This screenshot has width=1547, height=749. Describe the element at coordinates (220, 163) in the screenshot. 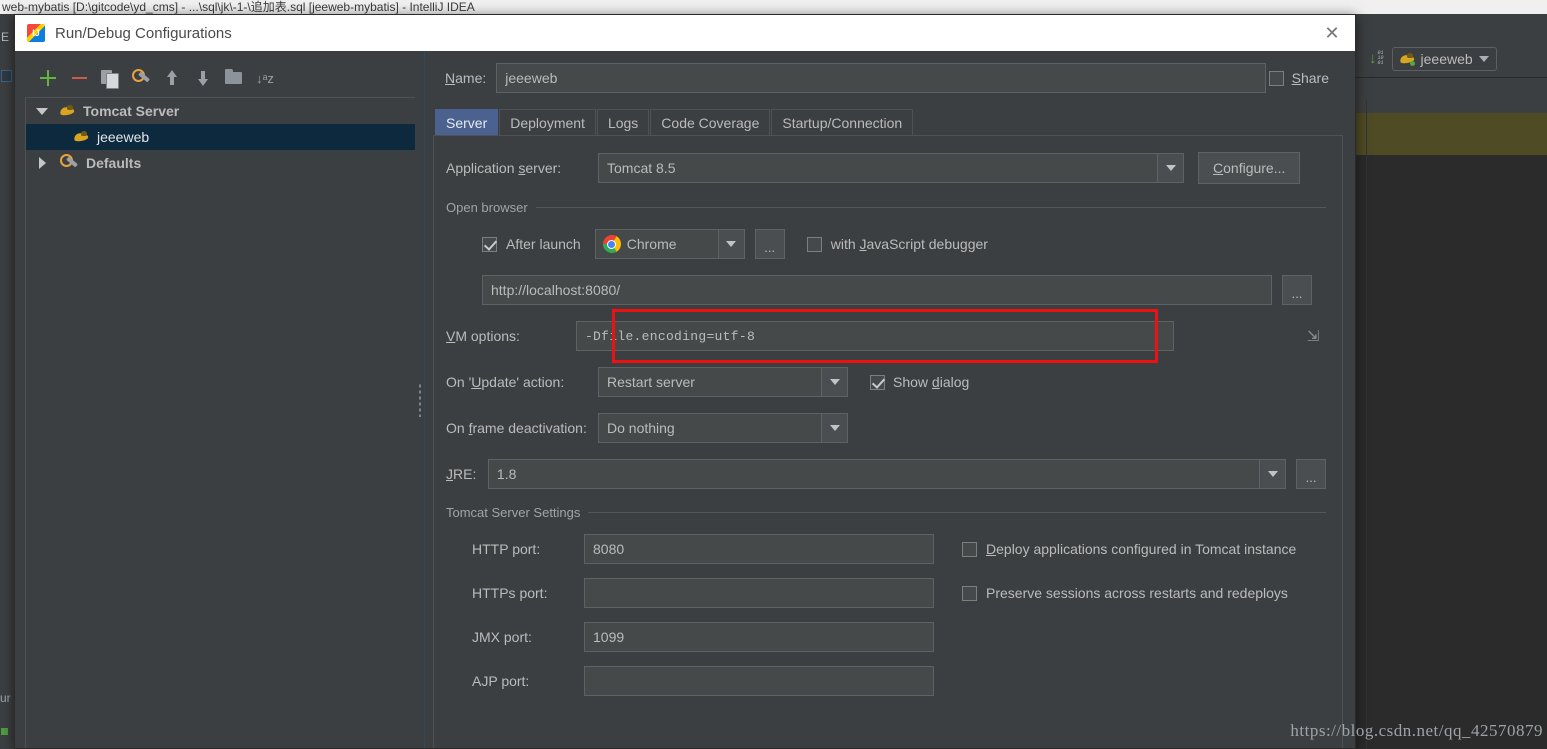

I see `tree-item-defaults: Defaults` at that location.